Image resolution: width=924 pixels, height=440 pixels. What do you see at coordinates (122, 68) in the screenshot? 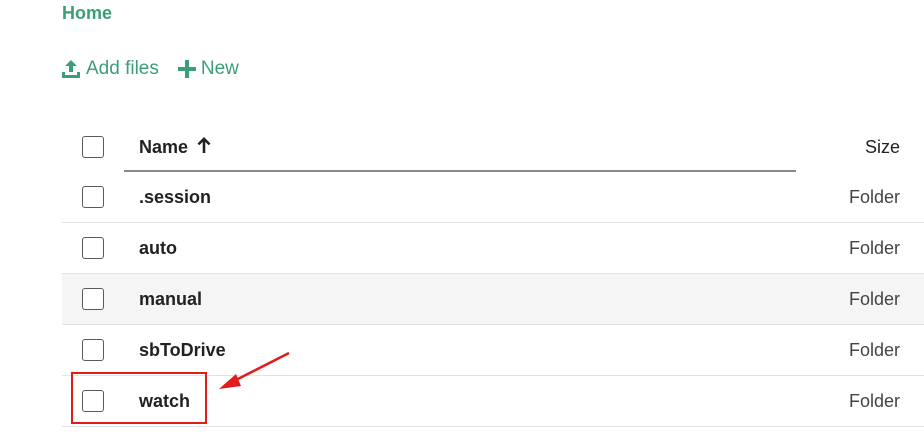
I see `add-files-label: Add files` at bounding box center [122, 68].